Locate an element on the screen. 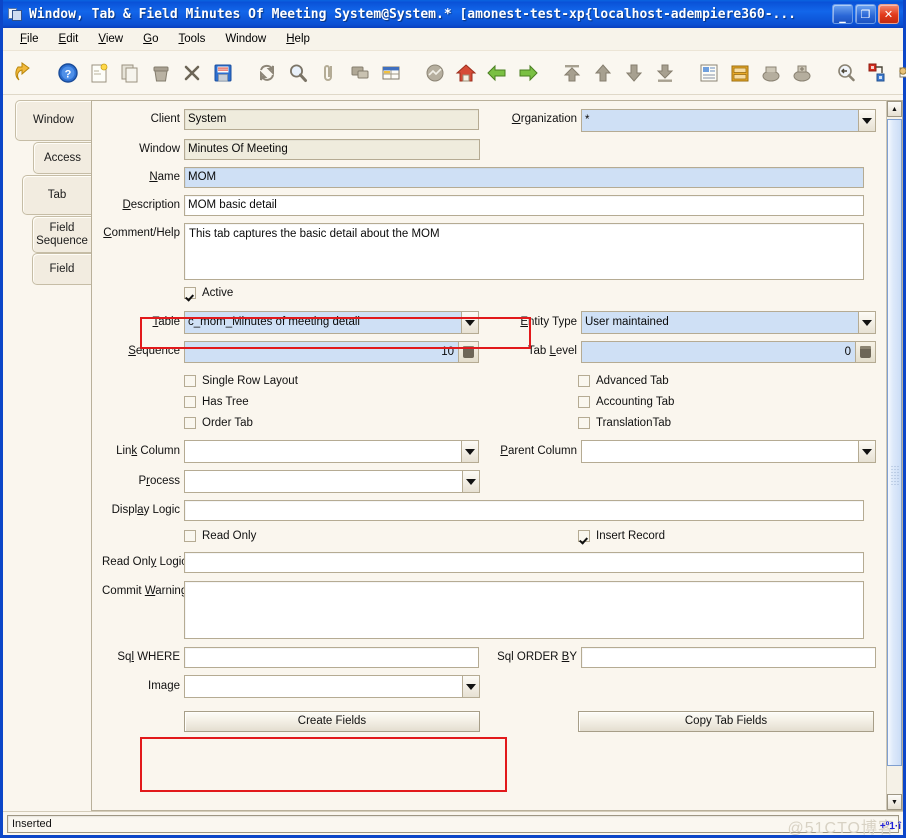 The height and width of the screenshot is (838, 906). sequence-spinner: 10 is located at coordinates (331, 352).